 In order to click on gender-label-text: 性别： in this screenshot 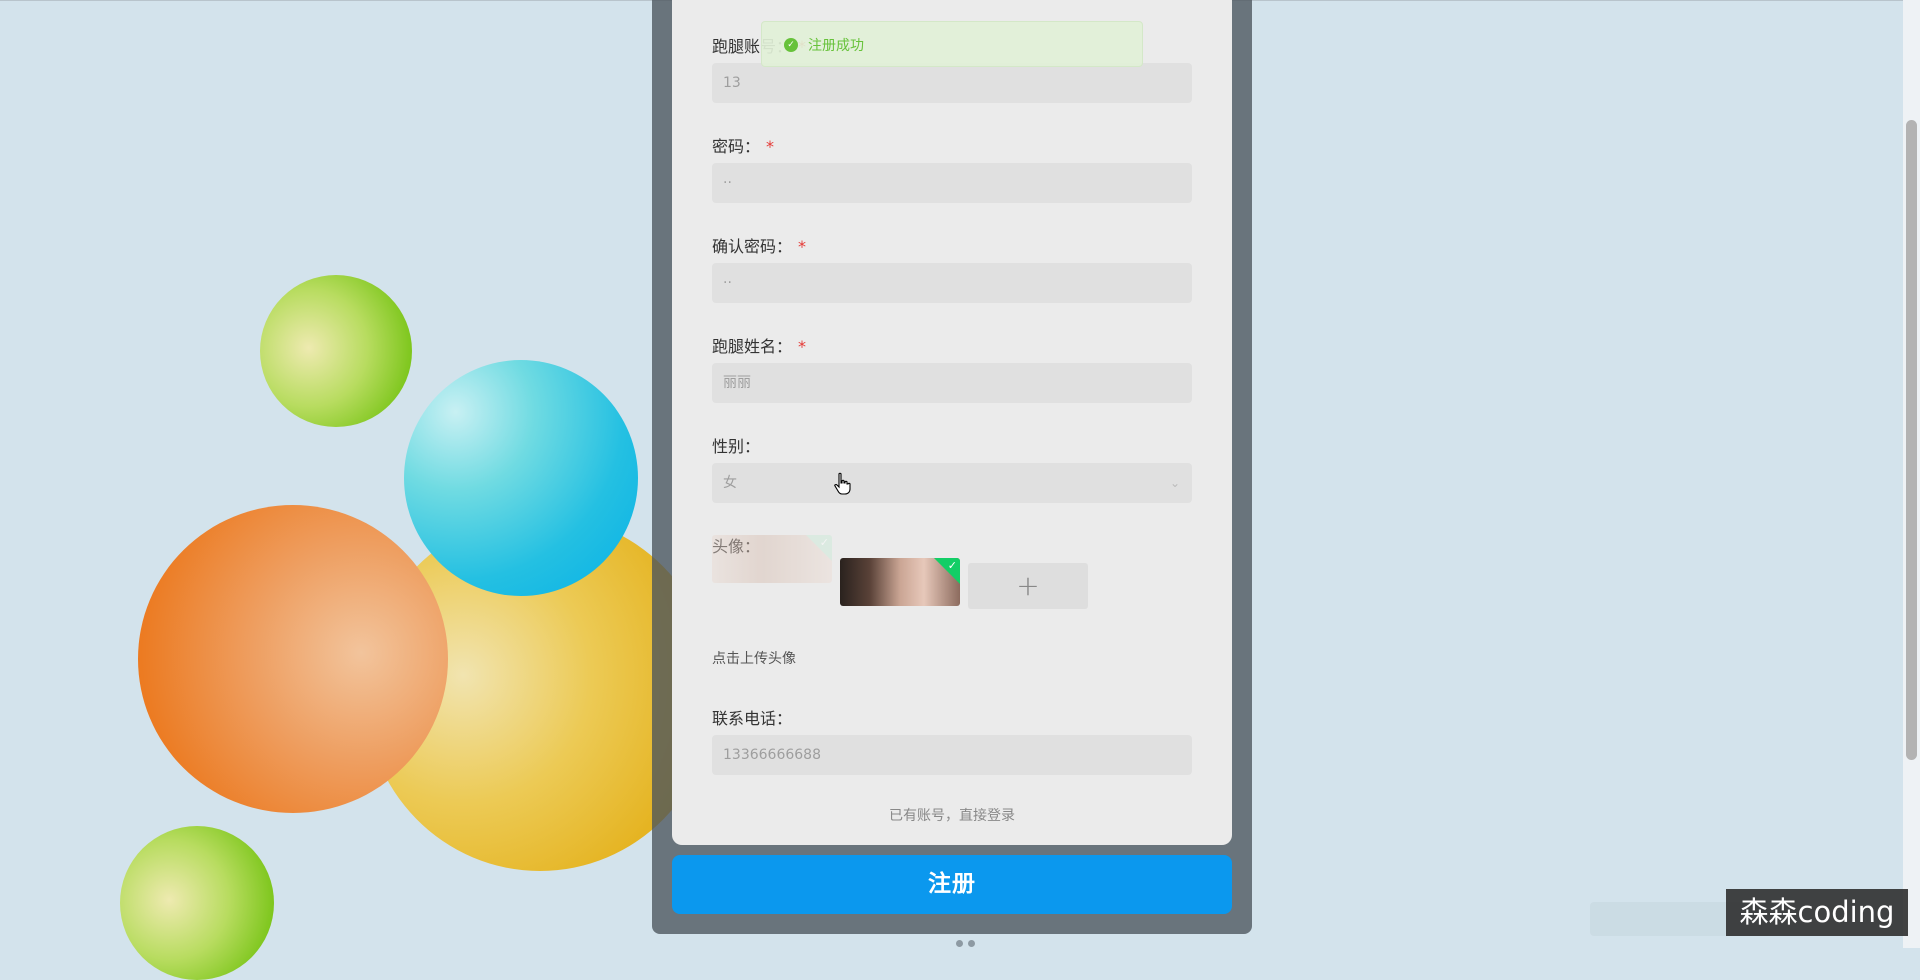, I will do `click(736, 446)`.